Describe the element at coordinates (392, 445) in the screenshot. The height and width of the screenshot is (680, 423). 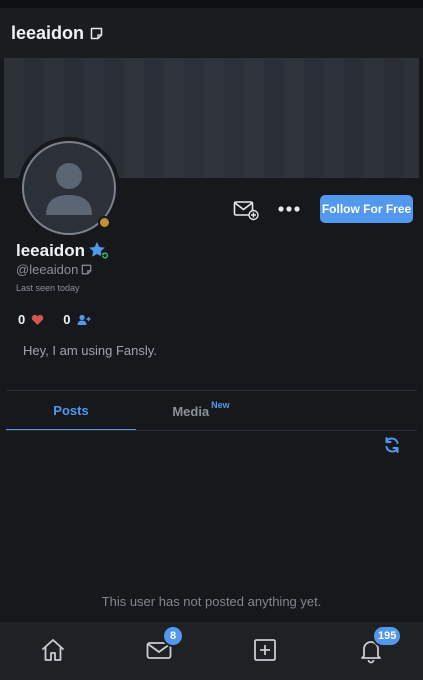
I see `refresh-icon` at that location.